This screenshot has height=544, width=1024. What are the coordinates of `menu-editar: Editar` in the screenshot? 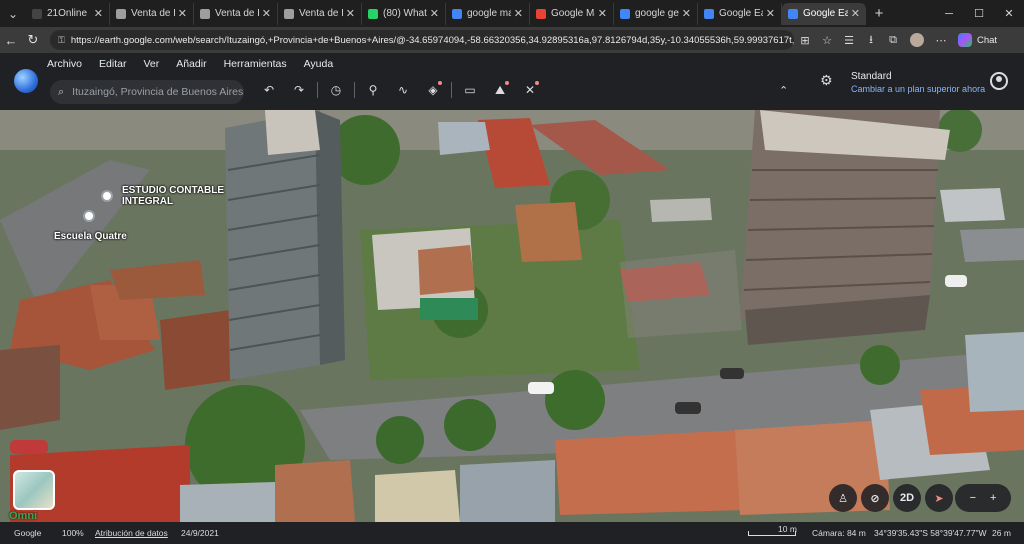 It's located at (112, 64).